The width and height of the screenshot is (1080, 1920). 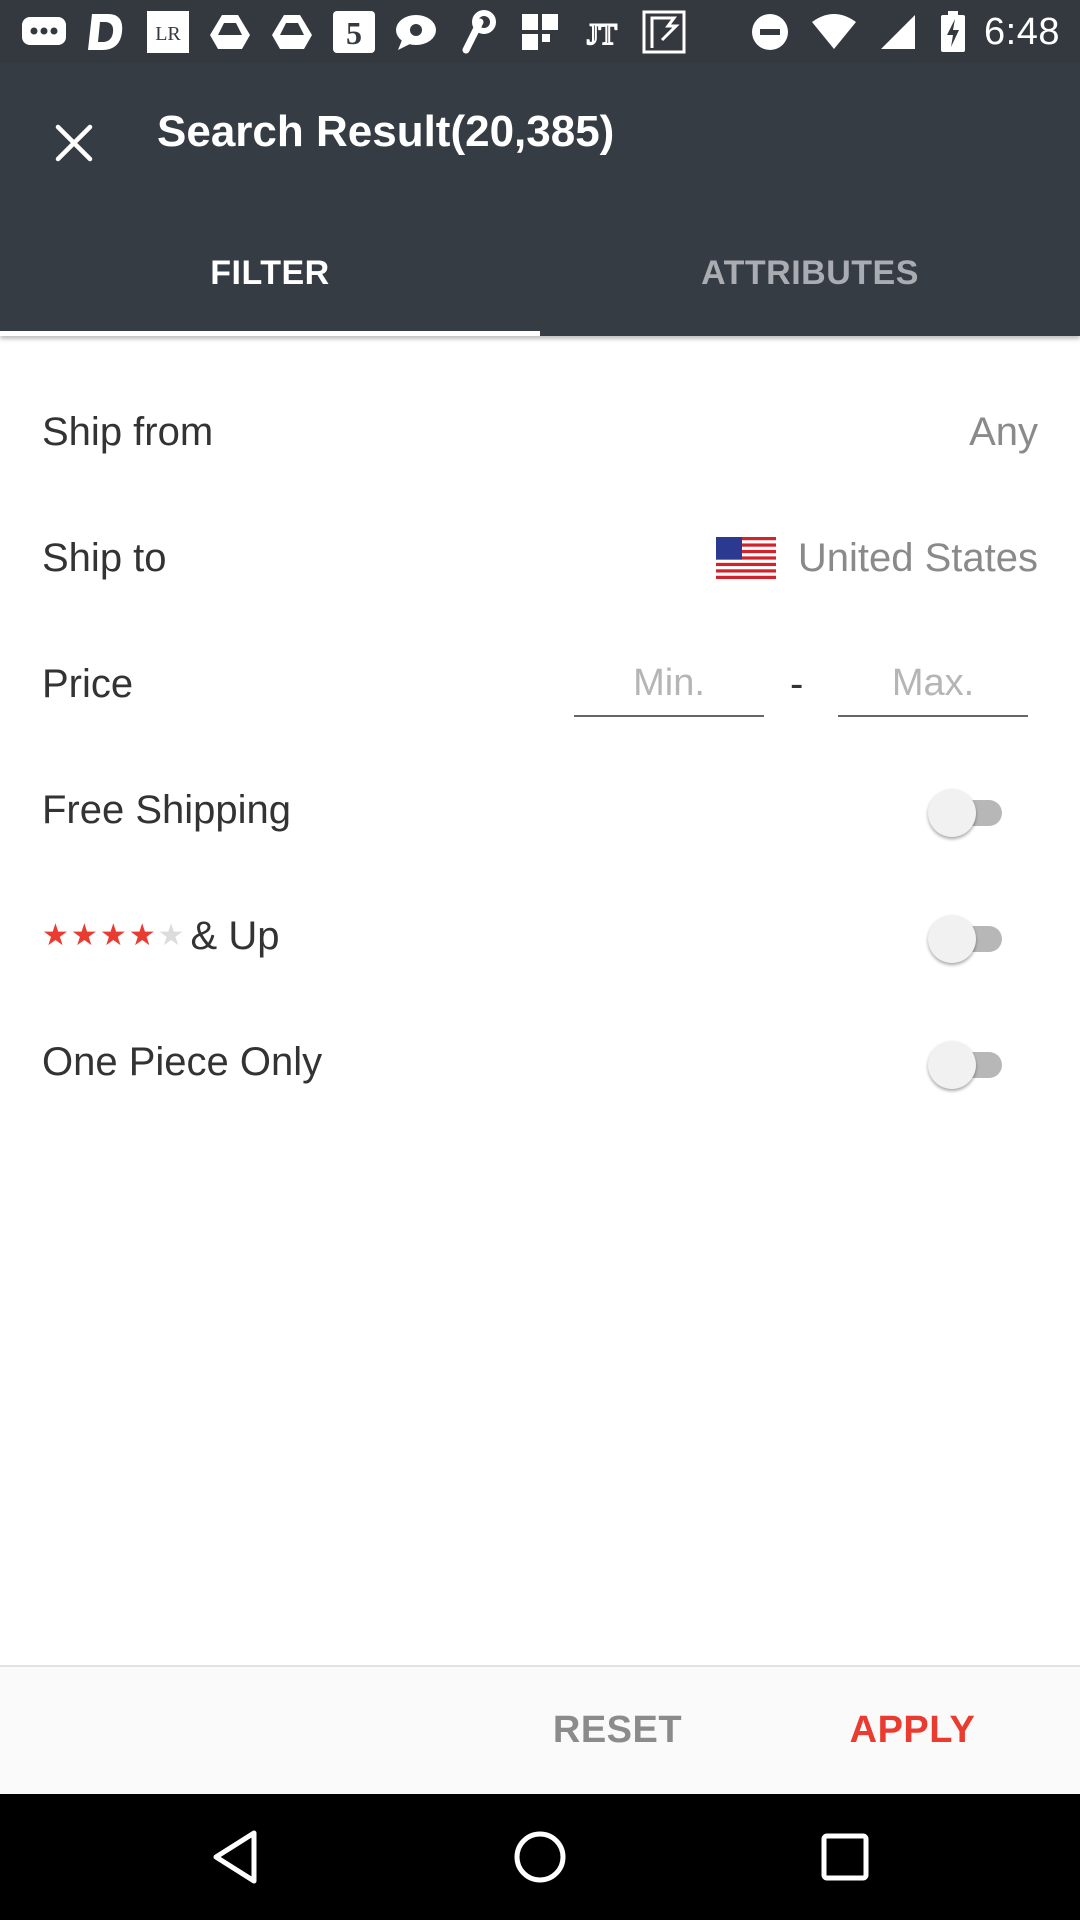 What do you see at coordinates (106, 32) in the screenshot?
I see `d-app-icon` at bounding box center [106, 32].